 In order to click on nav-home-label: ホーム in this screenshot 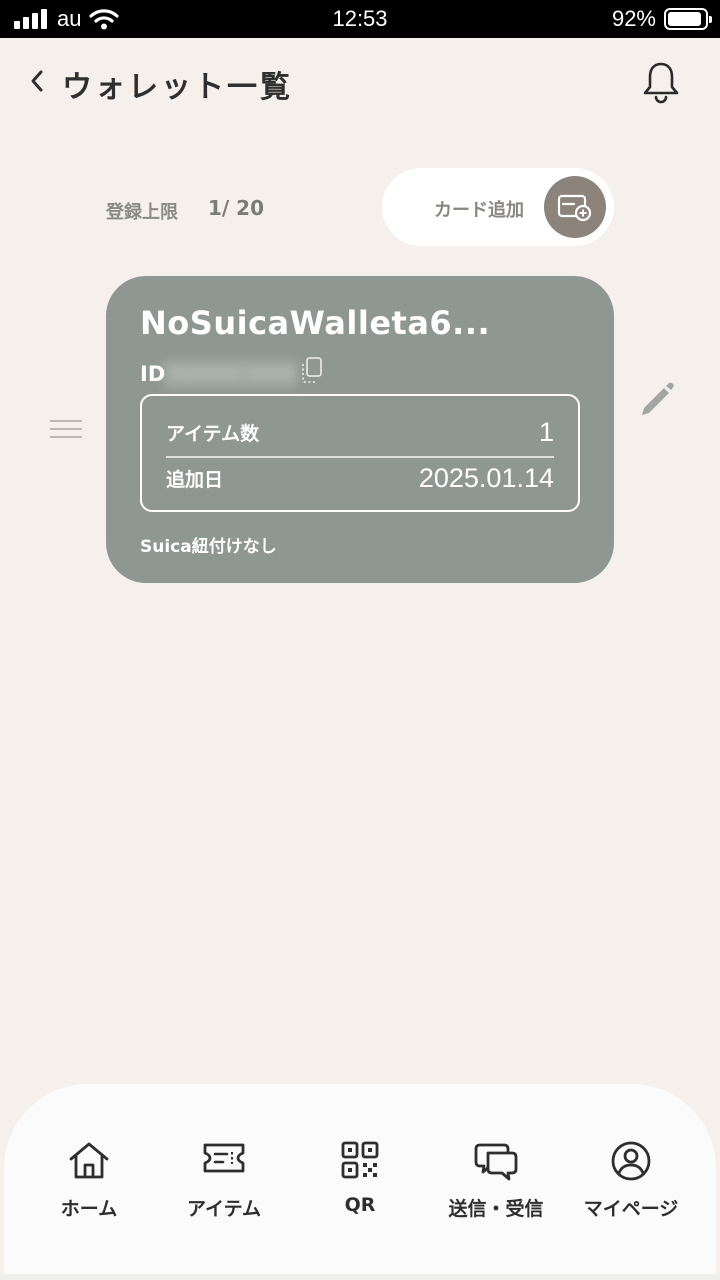, I will do `click(89, 1209)`.